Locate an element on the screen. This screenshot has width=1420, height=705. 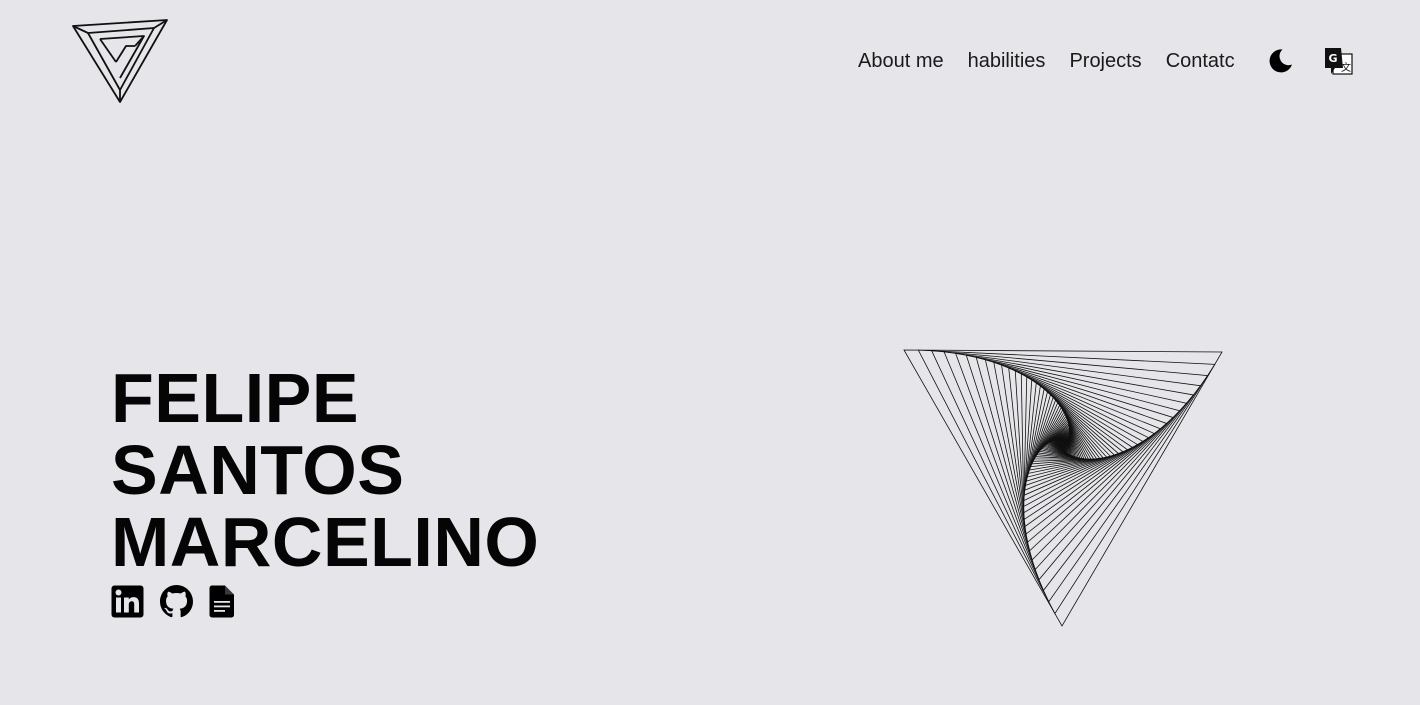
svg-text: 文 is located at coordinates (1346, 67).